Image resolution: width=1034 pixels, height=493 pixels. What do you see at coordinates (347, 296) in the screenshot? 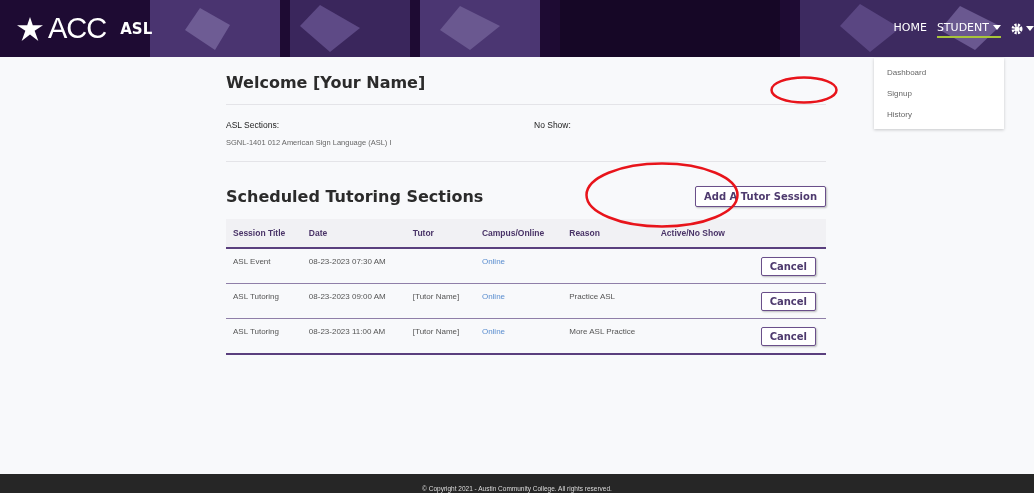
I see `table-cell: 08-23-2023 09:00 AM` at bounding box center [347, 296].